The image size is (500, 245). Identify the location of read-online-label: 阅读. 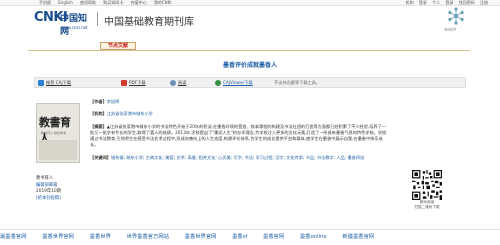
(182, 82).